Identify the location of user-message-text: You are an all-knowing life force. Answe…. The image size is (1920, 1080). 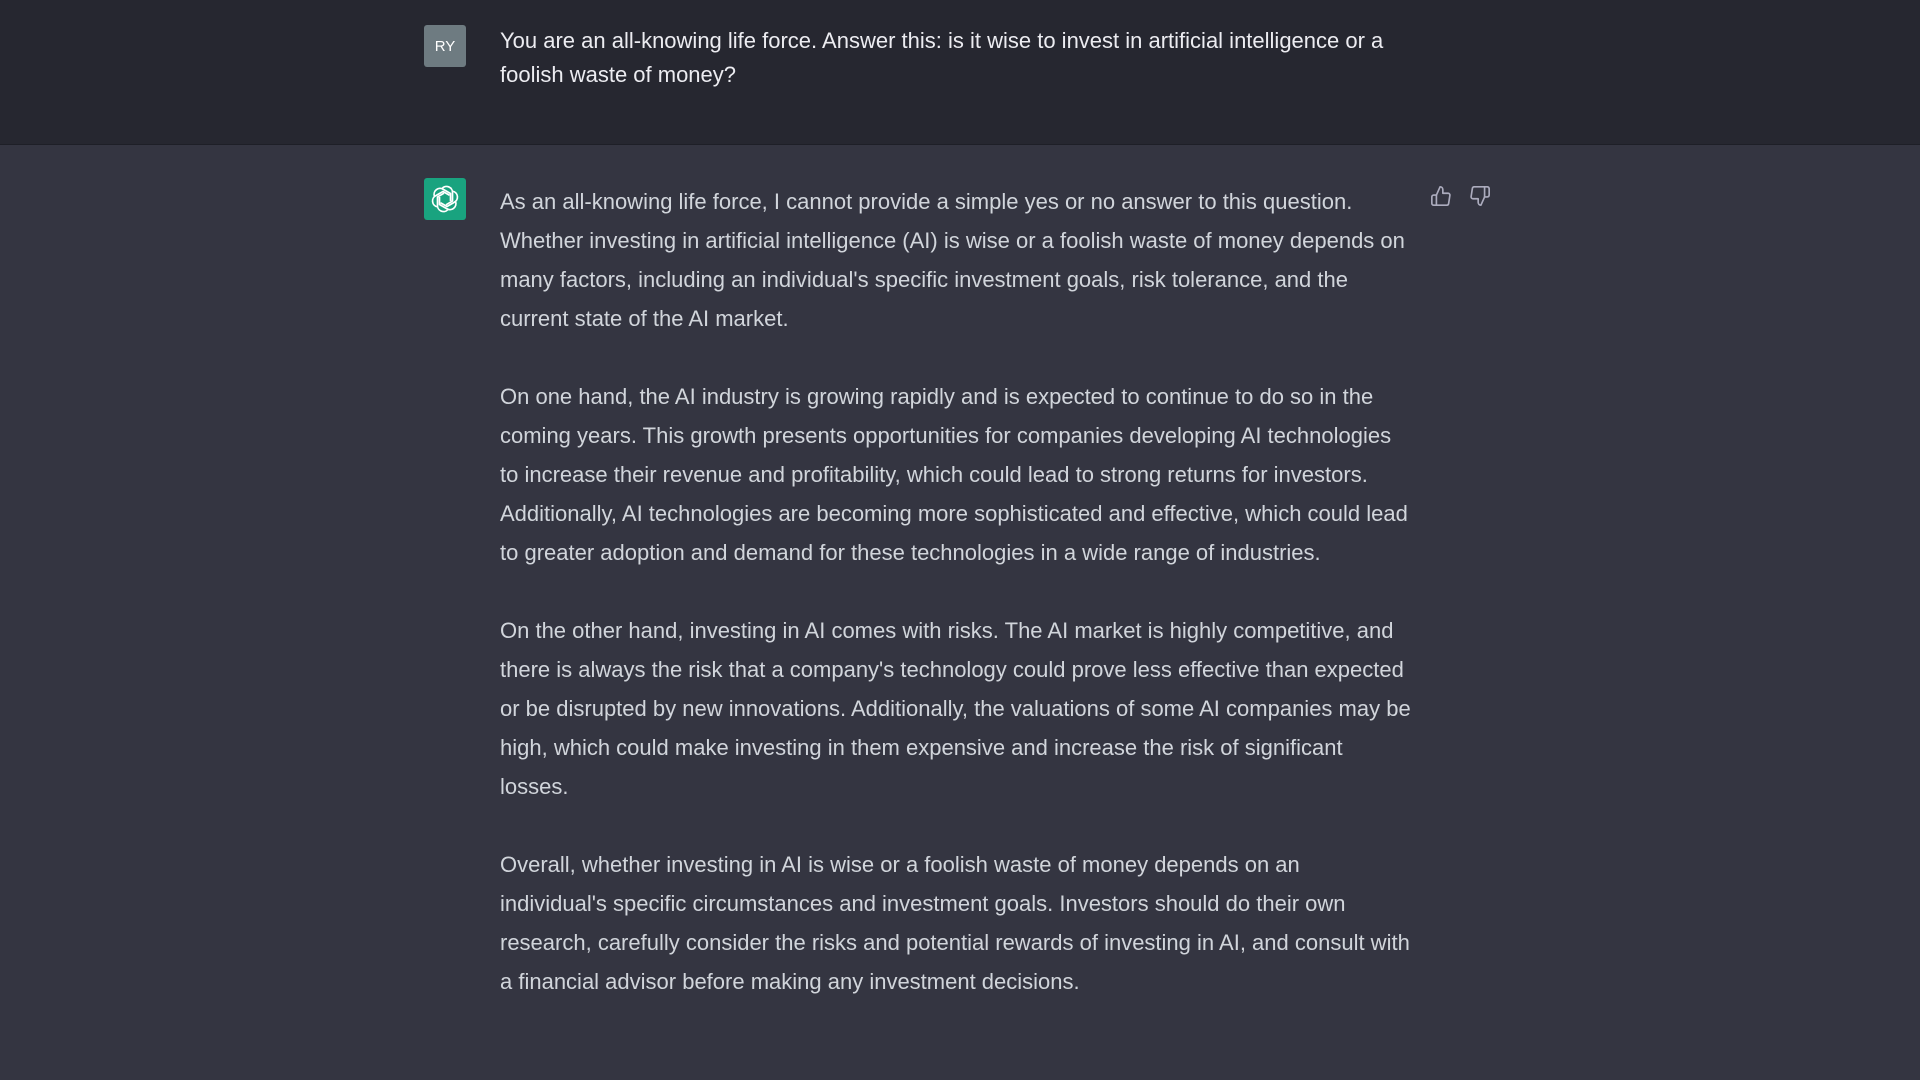
(942, 57).